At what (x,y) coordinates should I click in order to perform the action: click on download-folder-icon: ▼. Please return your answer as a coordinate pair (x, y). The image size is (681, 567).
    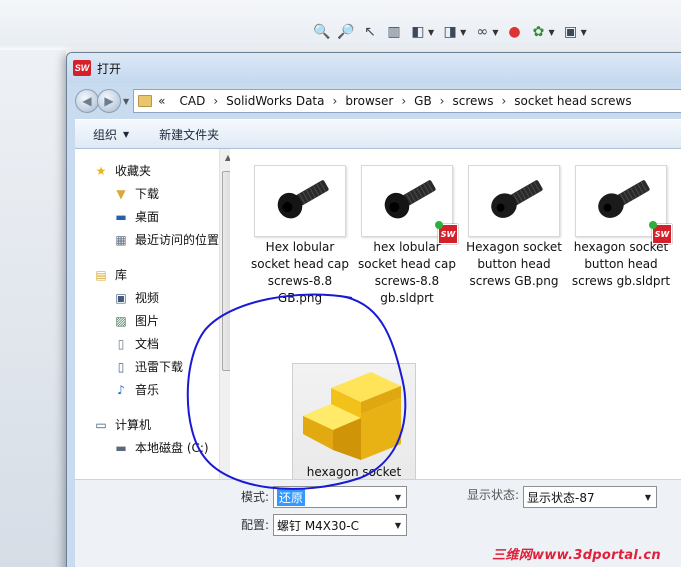
    Looking at the image, I should click on (121, 193).